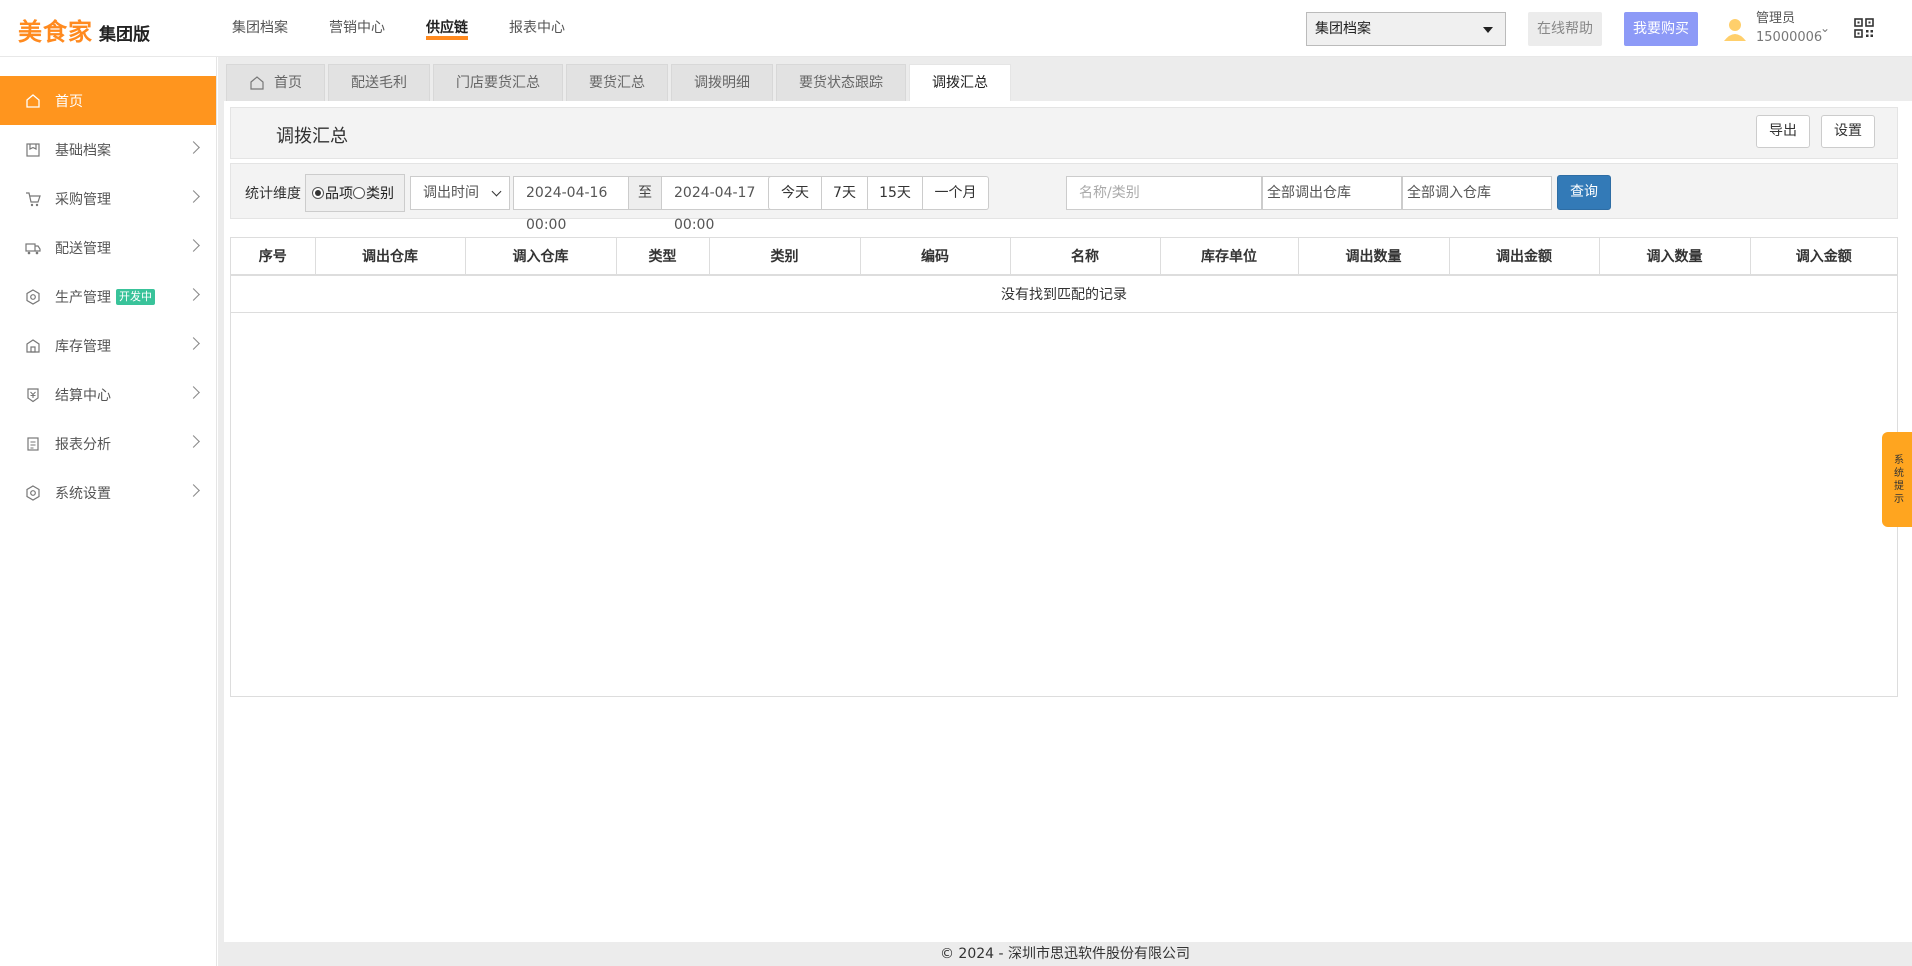  Describe the element at coordinates (135, 296) in the screenshot. I see `status-badge: 开发中` at that location.